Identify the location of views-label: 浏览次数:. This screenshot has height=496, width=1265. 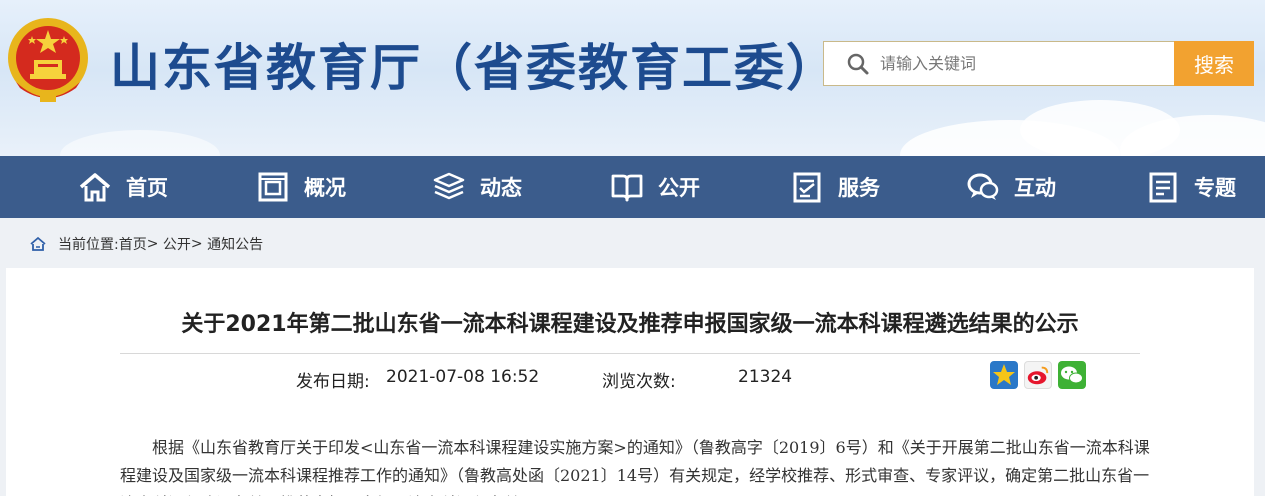
(639, 382).